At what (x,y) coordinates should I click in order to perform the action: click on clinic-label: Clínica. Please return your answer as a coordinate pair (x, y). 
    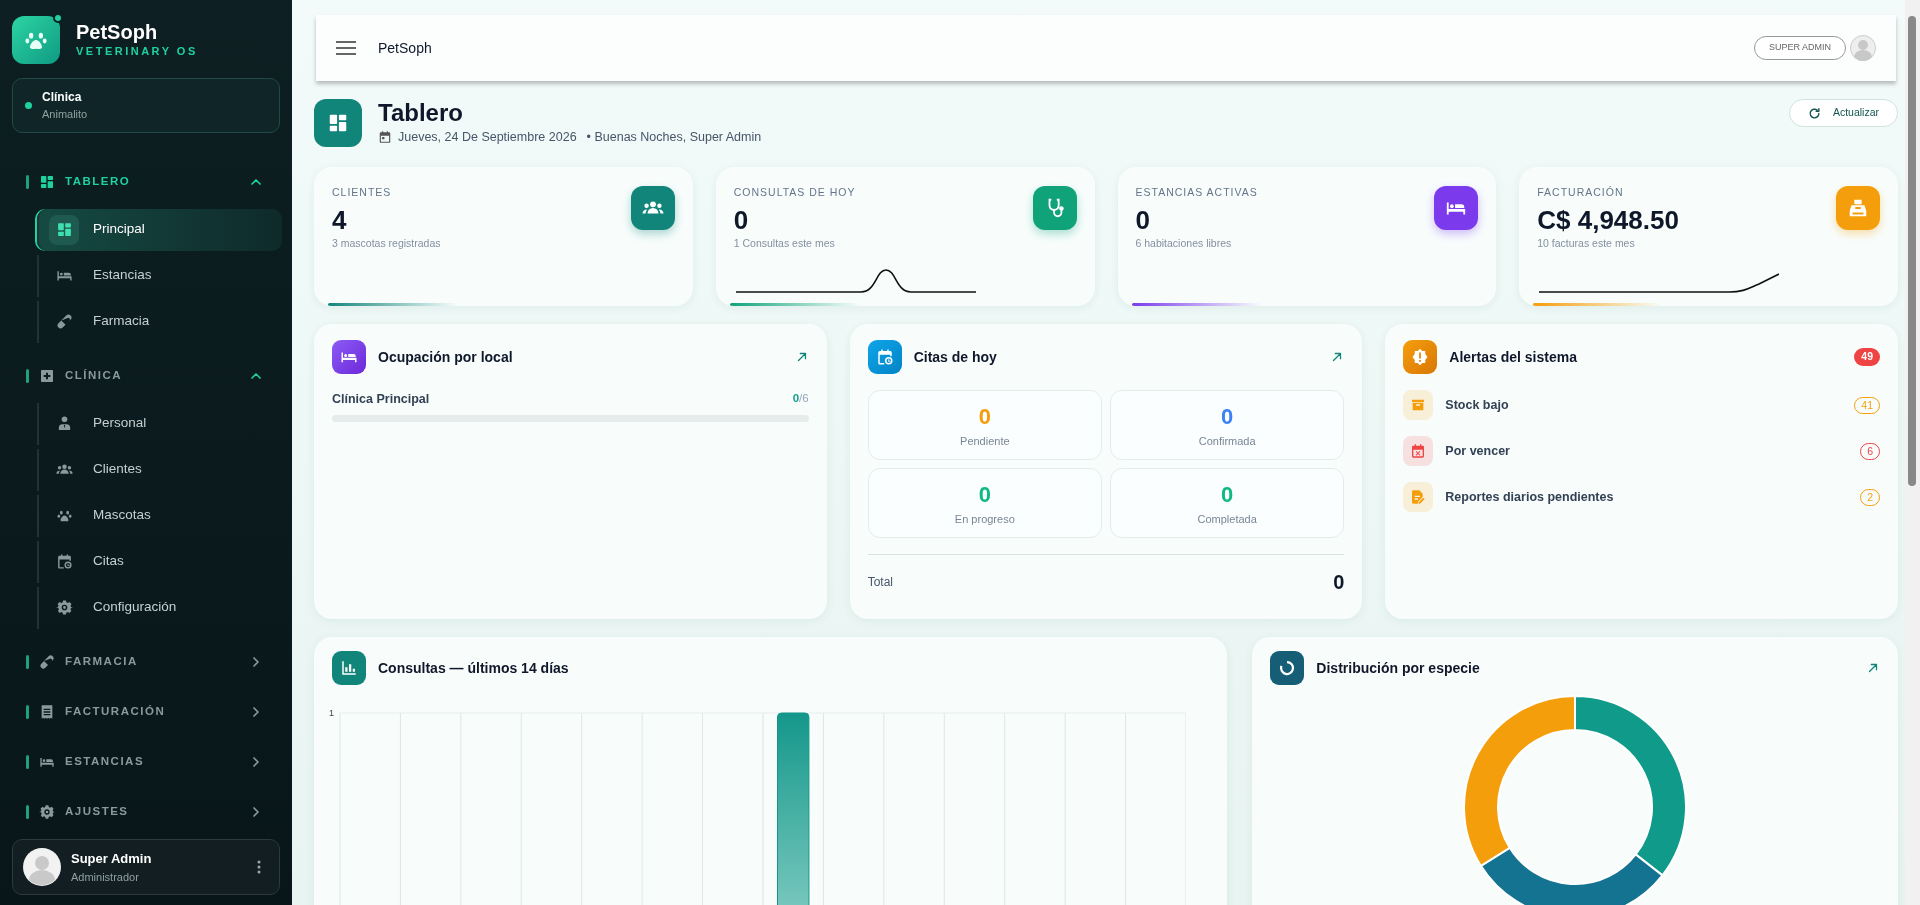
    Looking at the image, I should click on (62, 97).